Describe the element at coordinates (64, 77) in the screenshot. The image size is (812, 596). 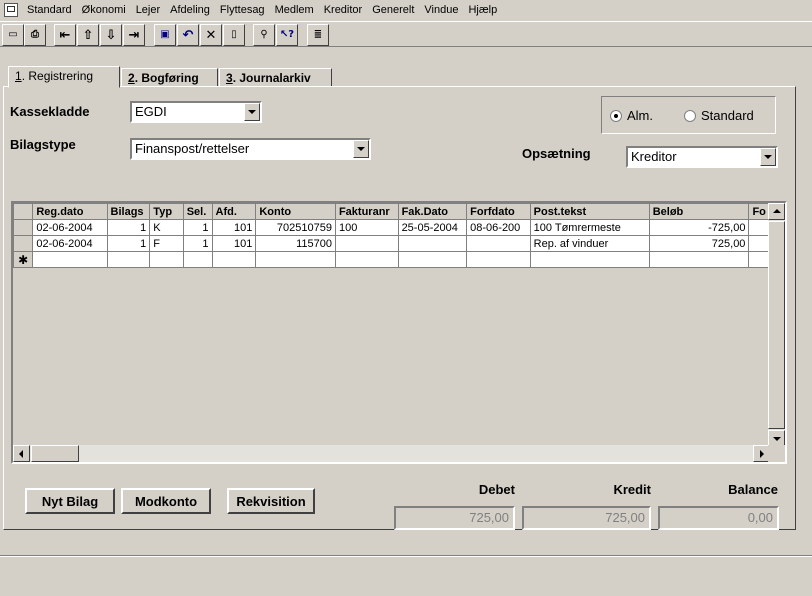
I see `tab-registrering: 1. Registrering` at that location.